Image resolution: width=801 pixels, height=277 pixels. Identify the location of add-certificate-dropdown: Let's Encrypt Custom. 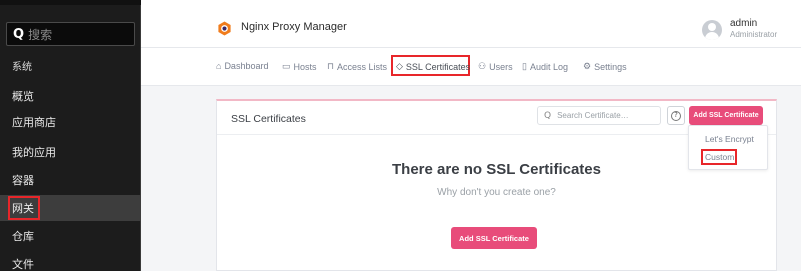
(728, 147).